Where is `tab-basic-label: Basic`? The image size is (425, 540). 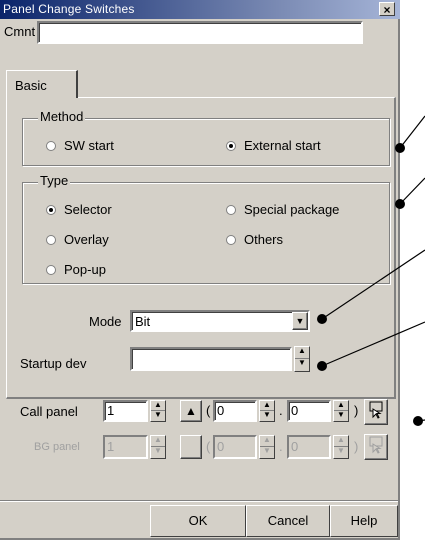 tab-basic-label: Basic is located at coordinates (31, 85).